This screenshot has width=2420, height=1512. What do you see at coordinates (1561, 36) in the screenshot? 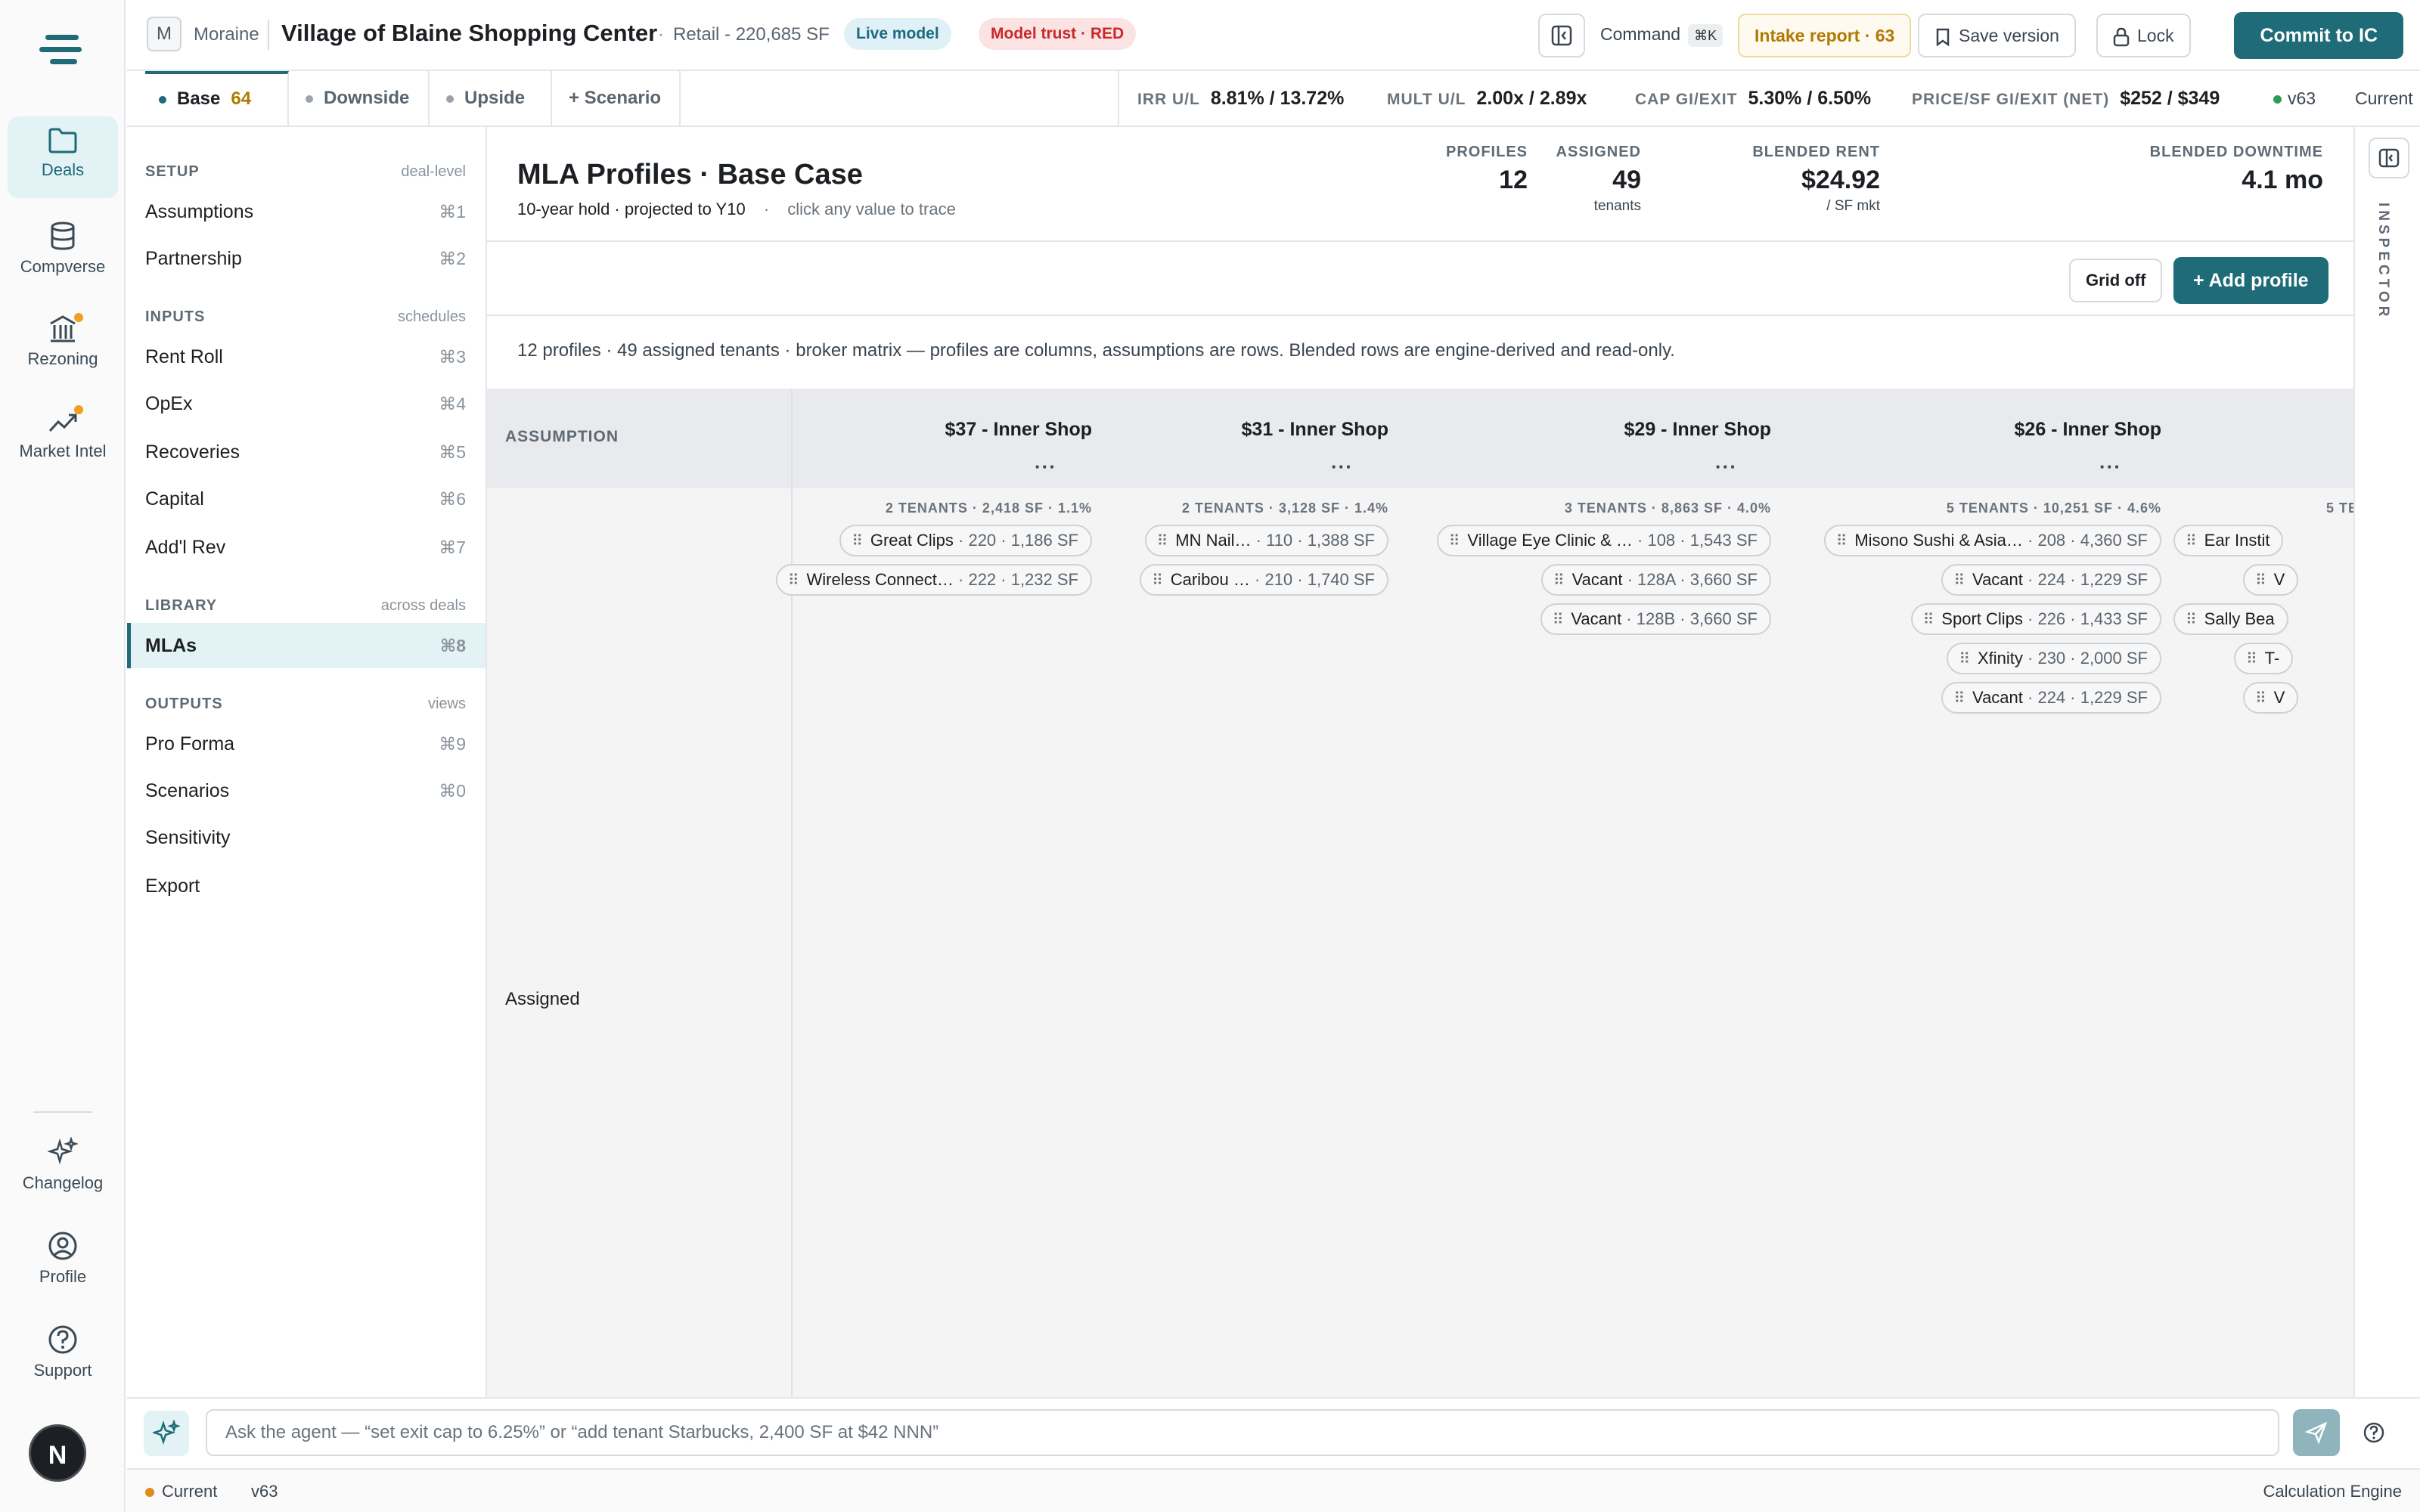
I see `collapse-panel-button` at bounding box center [1561, 36].